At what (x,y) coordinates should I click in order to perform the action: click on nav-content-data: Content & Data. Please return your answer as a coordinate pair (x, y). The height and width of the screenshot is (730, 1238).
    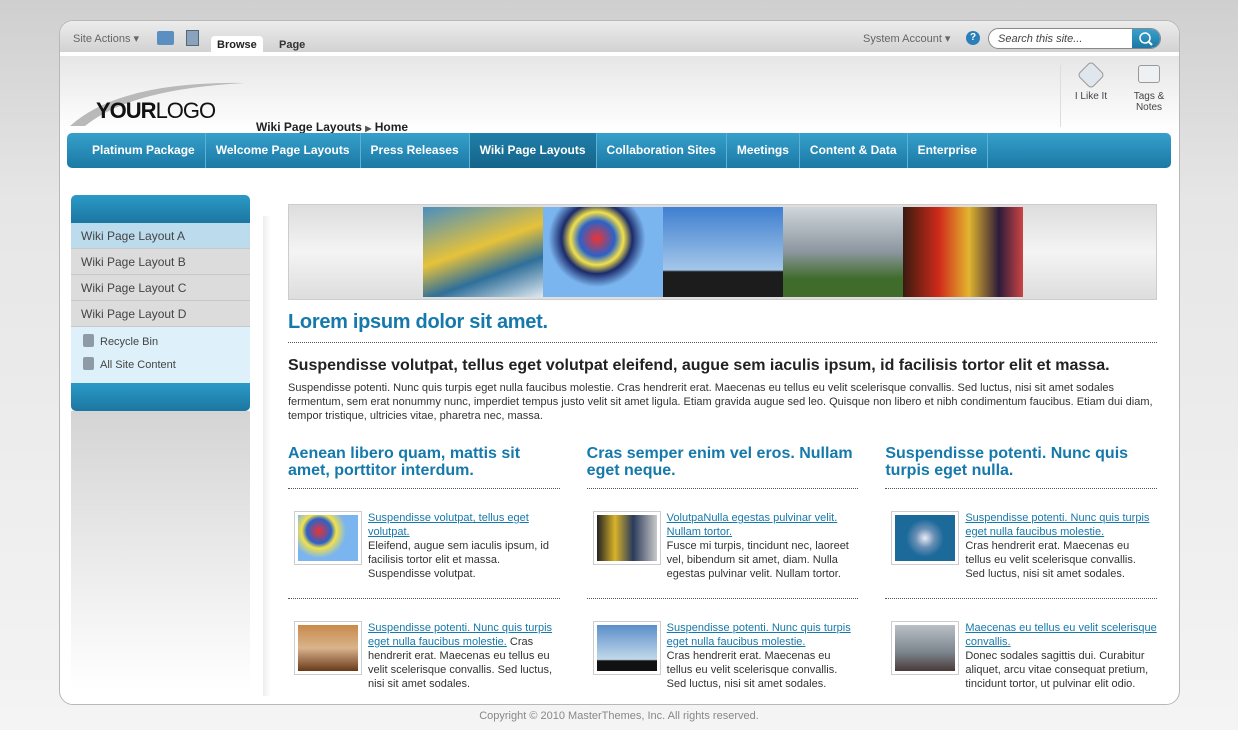
    Looking at the image, I should click on (854, 150).